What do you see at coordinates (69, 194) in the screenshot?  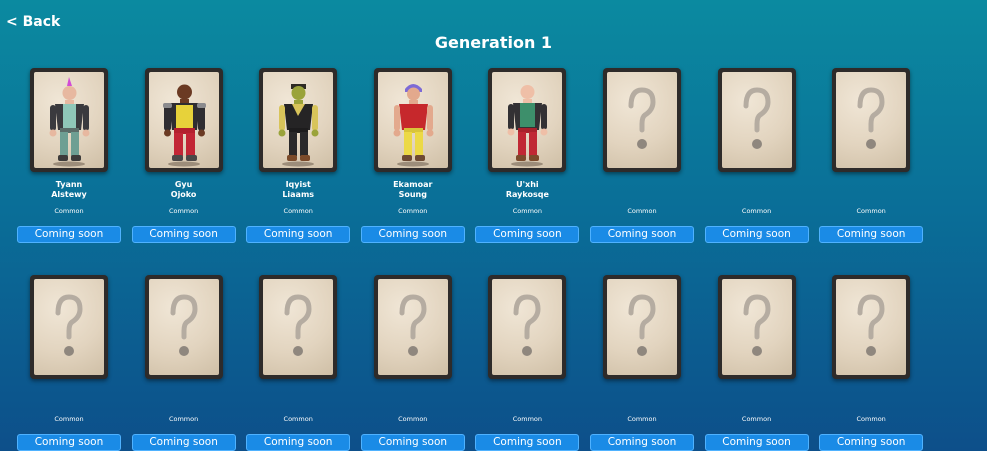 I see `name-line-2: Alstewy` at bounding box center [69, 194].